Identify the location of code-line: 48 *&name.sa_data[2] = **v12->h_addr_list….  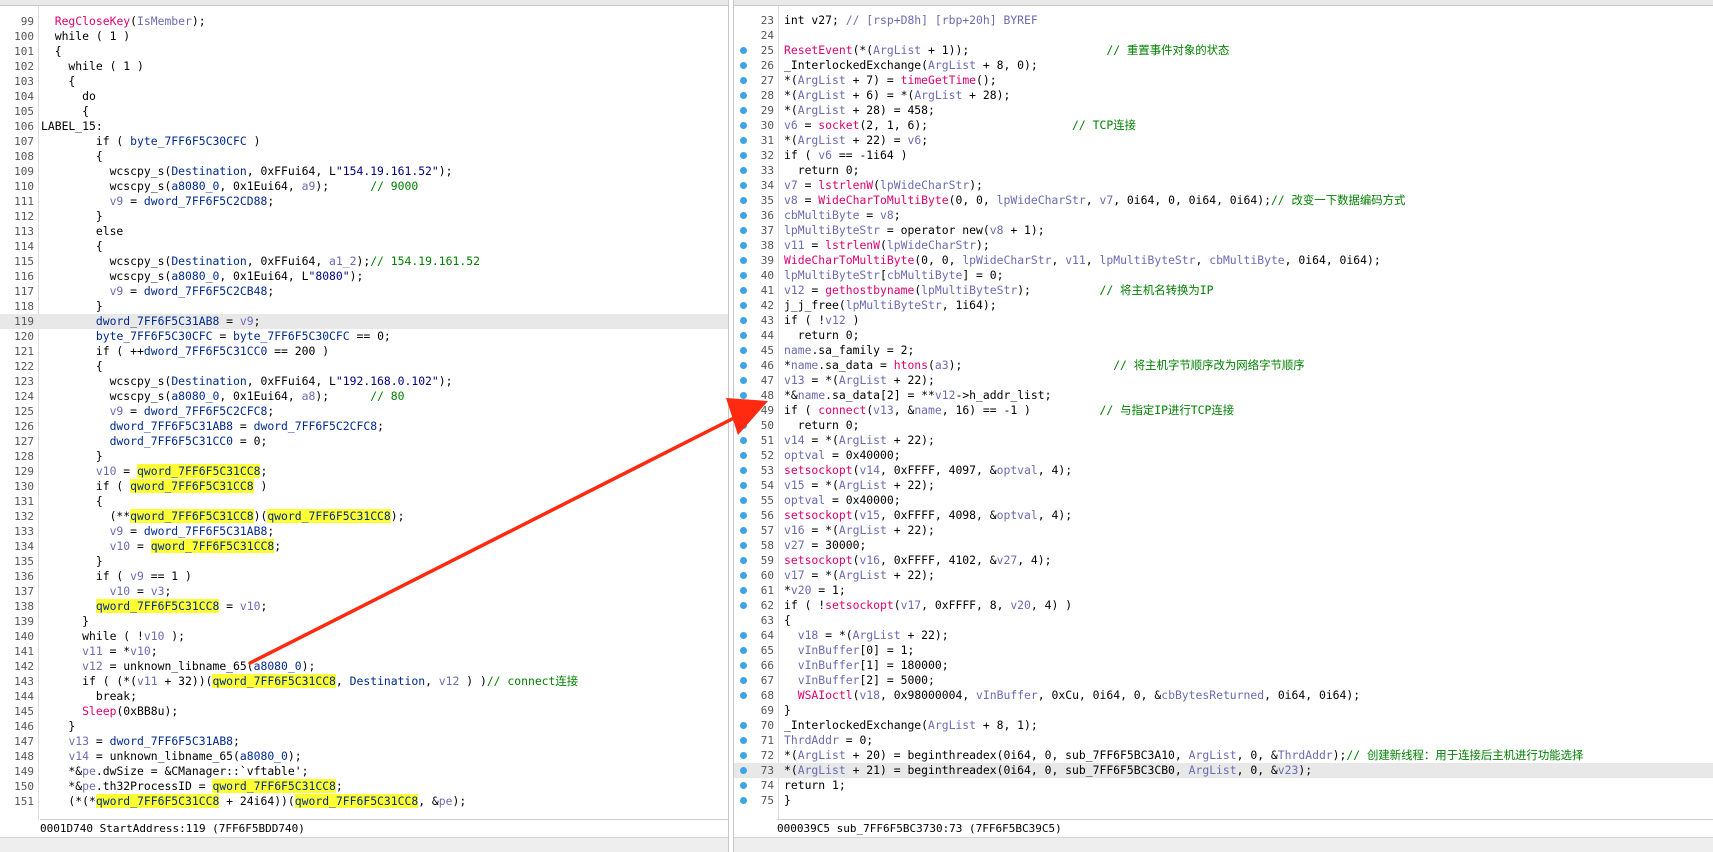
(1223, 395).